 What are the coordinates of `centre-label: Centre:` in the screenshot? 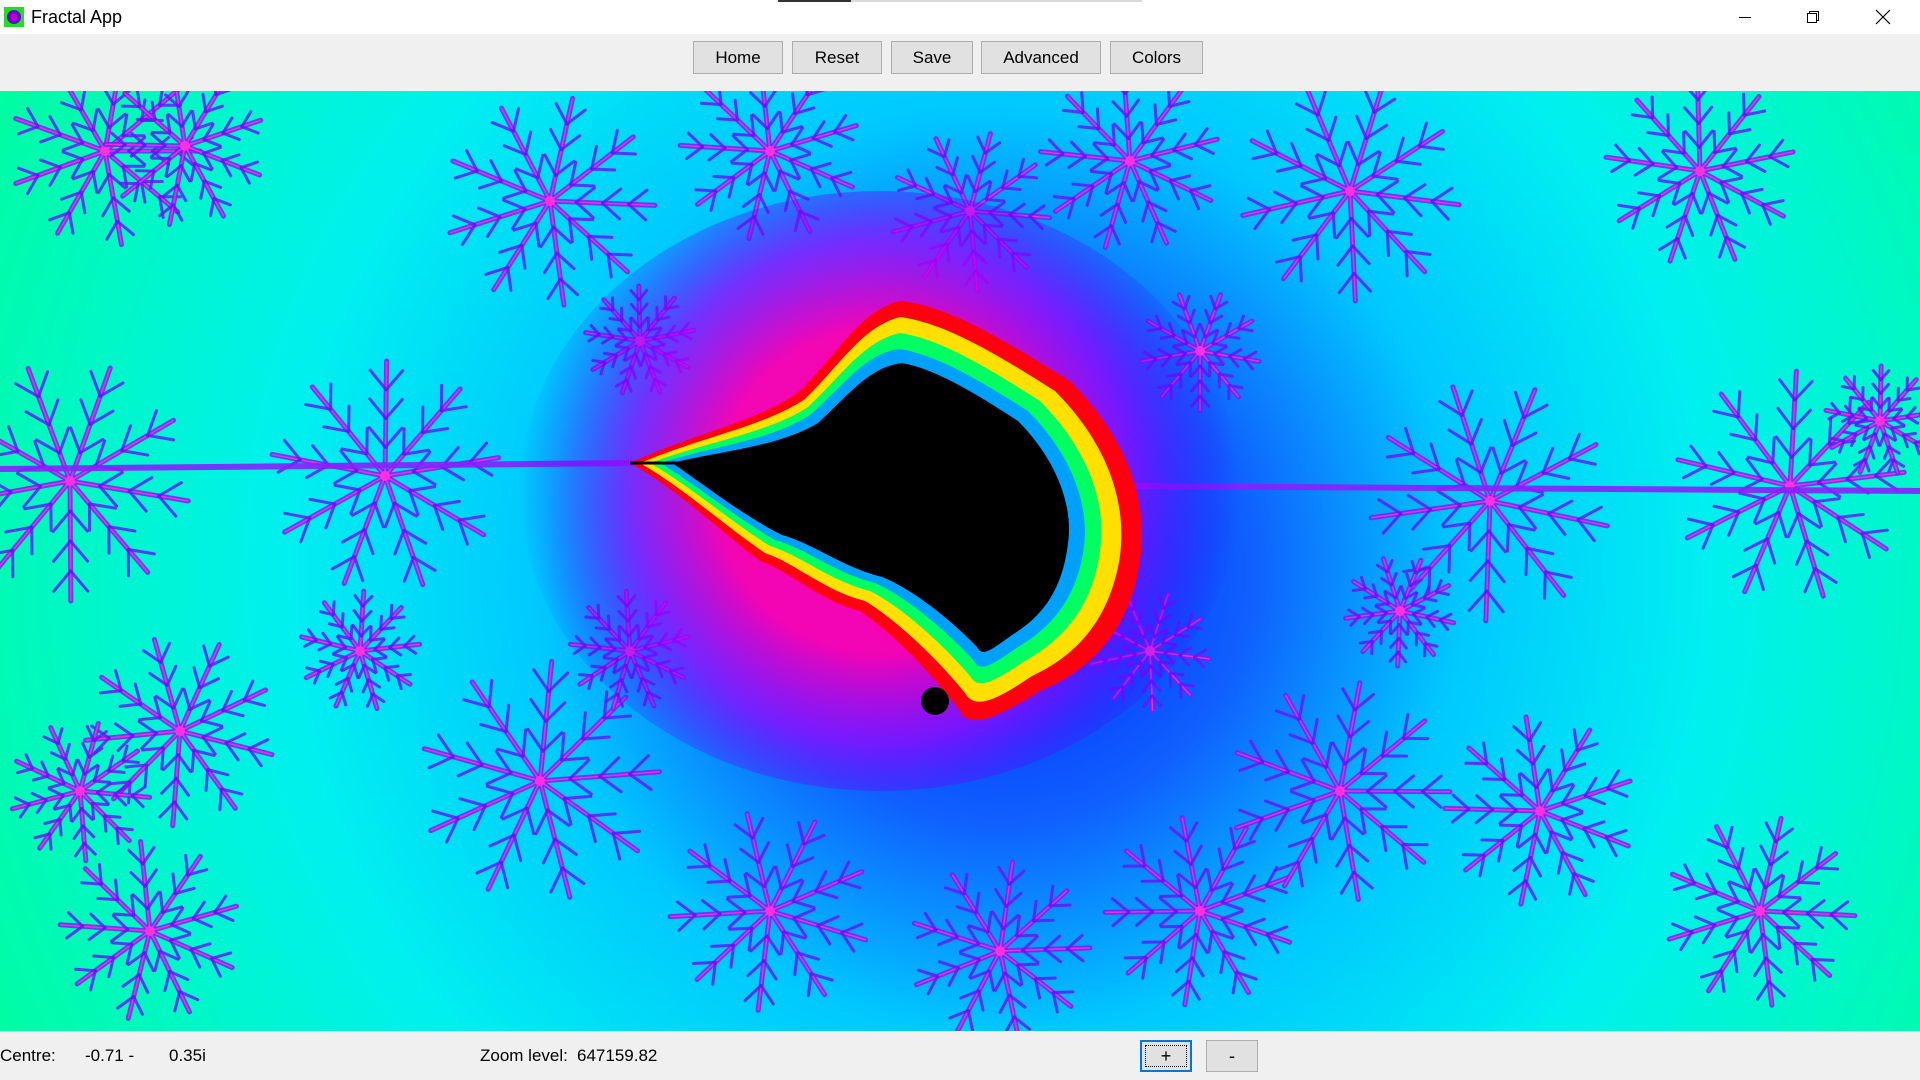 It's located at (28, 1055).